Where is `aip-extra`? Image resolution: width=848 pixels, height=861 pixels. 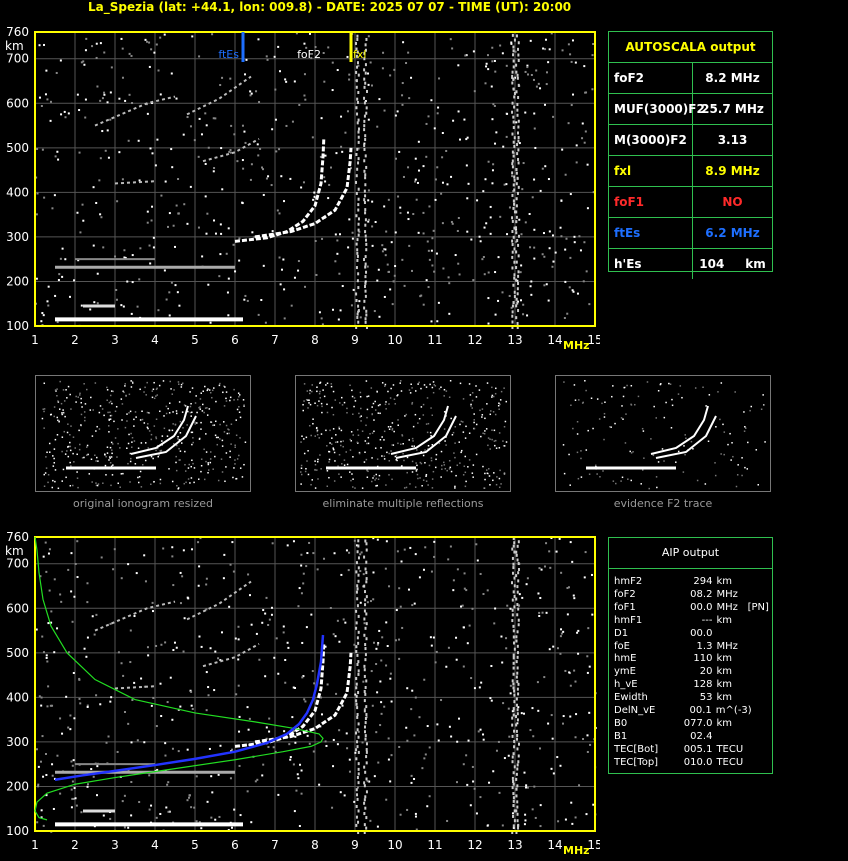
aip-extra is located at coordinates (760, 763).